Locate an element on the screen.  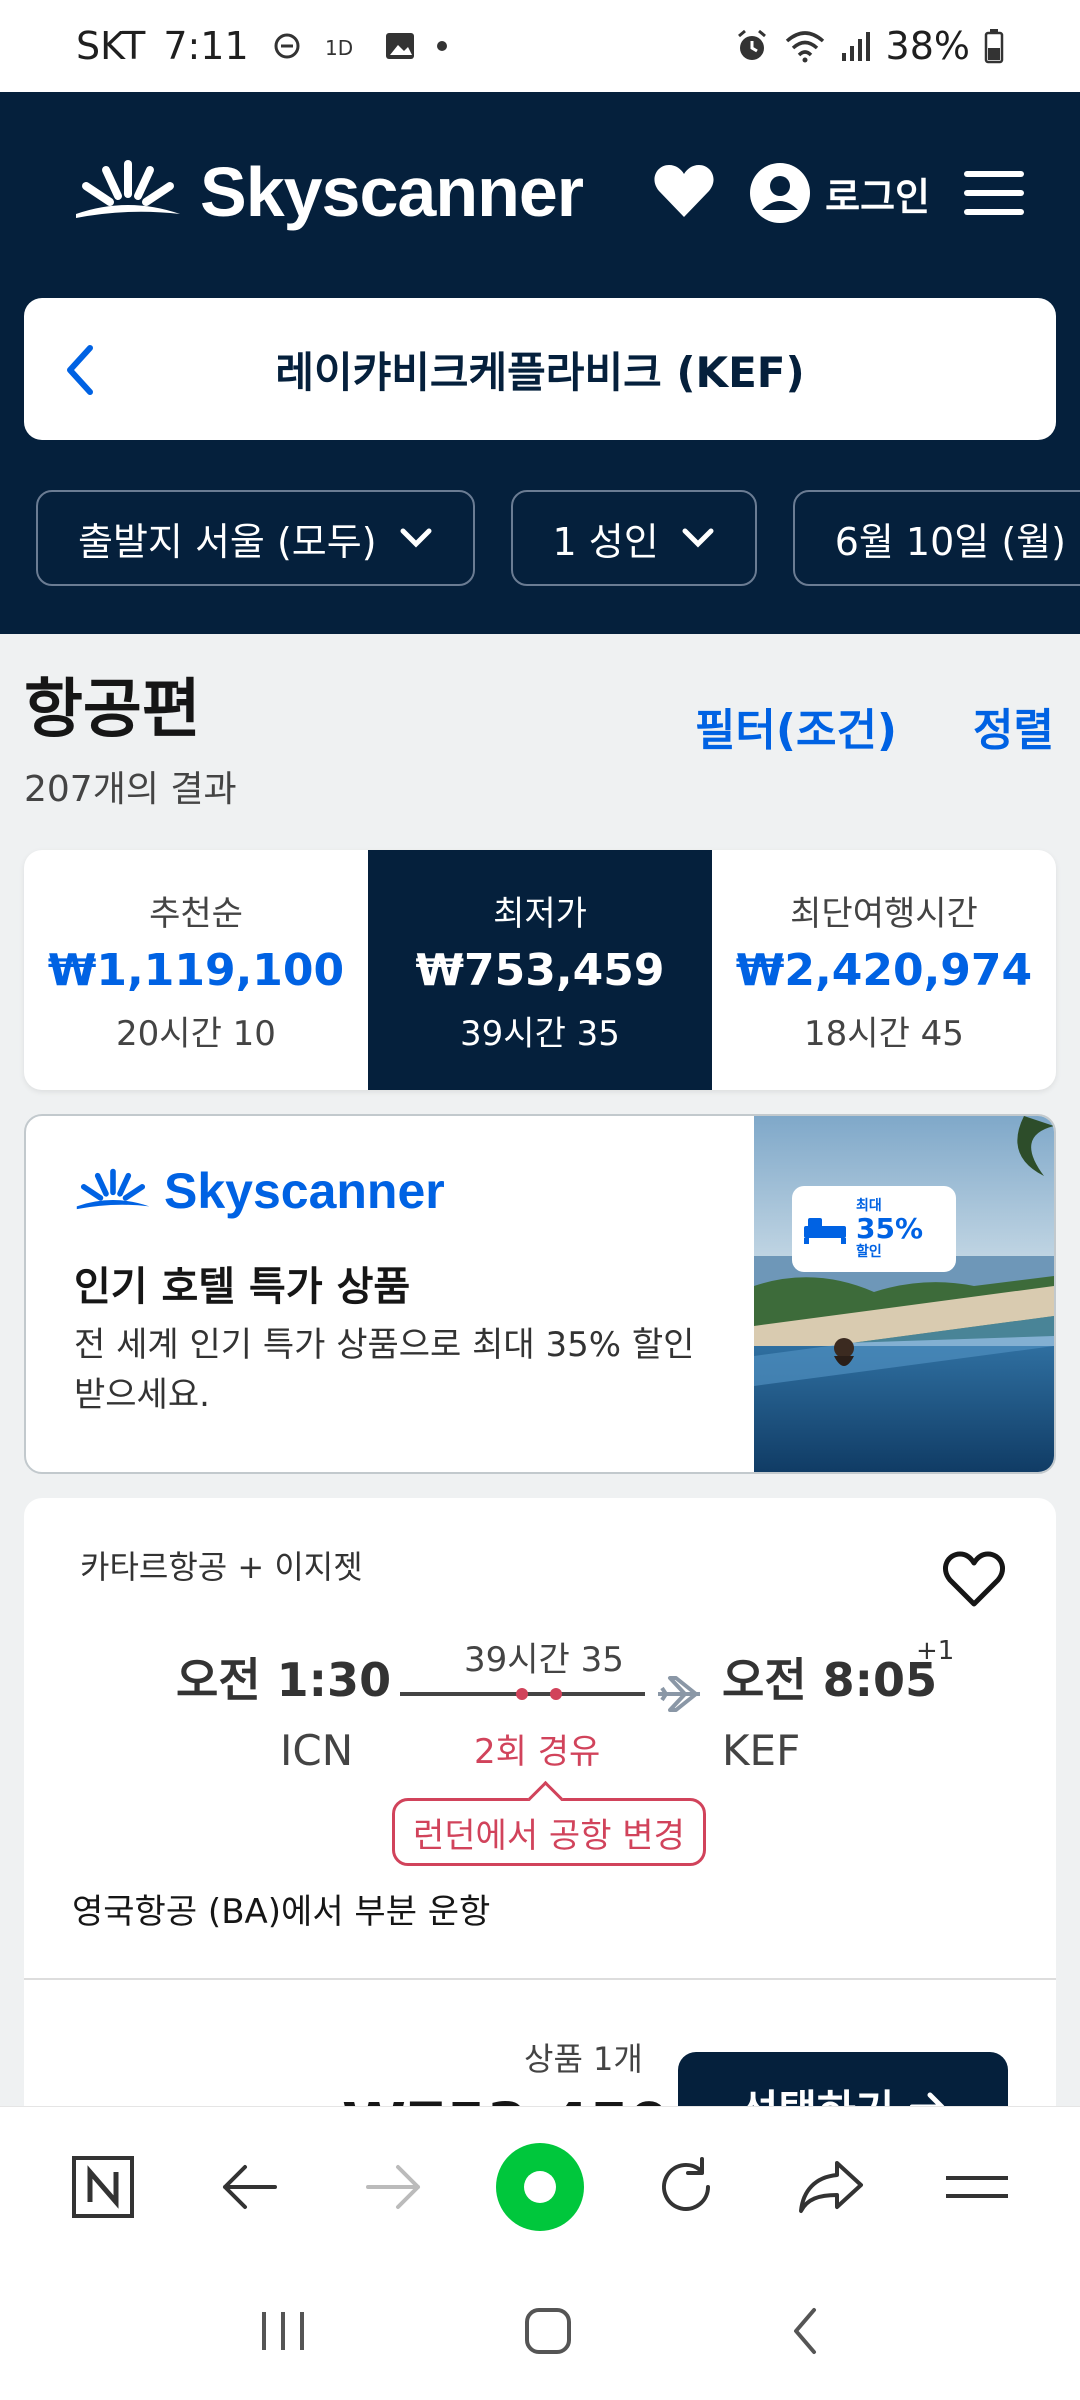
sort-tab-duration: 20시간 10 is located at coordinates (196, 1033).